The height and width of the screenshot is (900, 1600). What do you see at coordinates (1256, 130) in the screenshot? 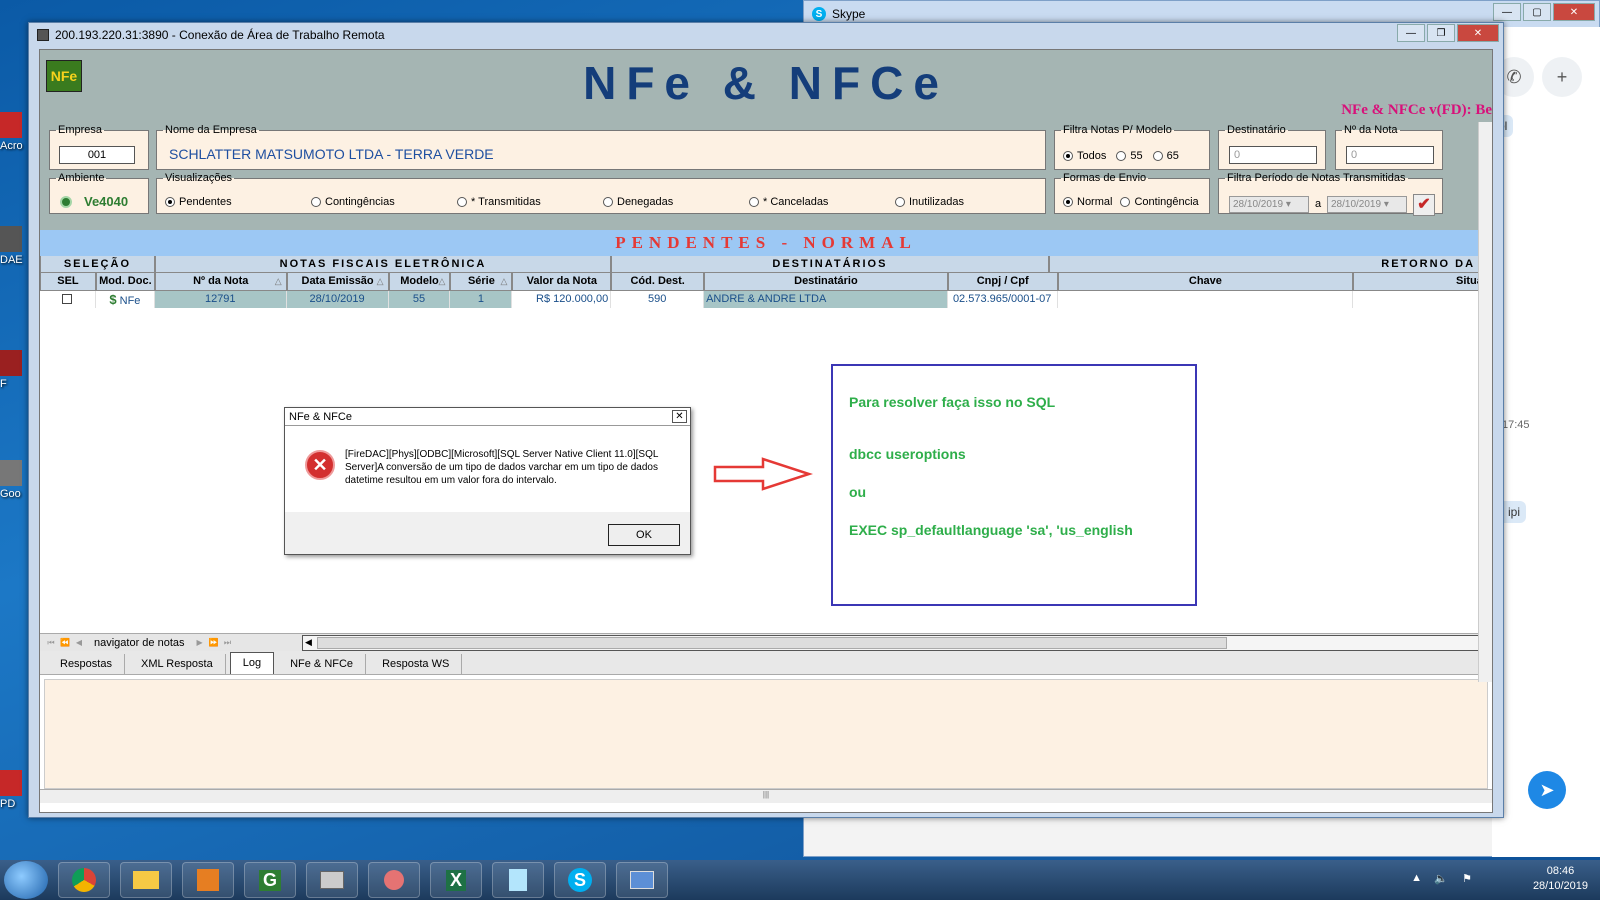
I see `destinatario-legend: Destinatário` at bounding box center [1256, 130].